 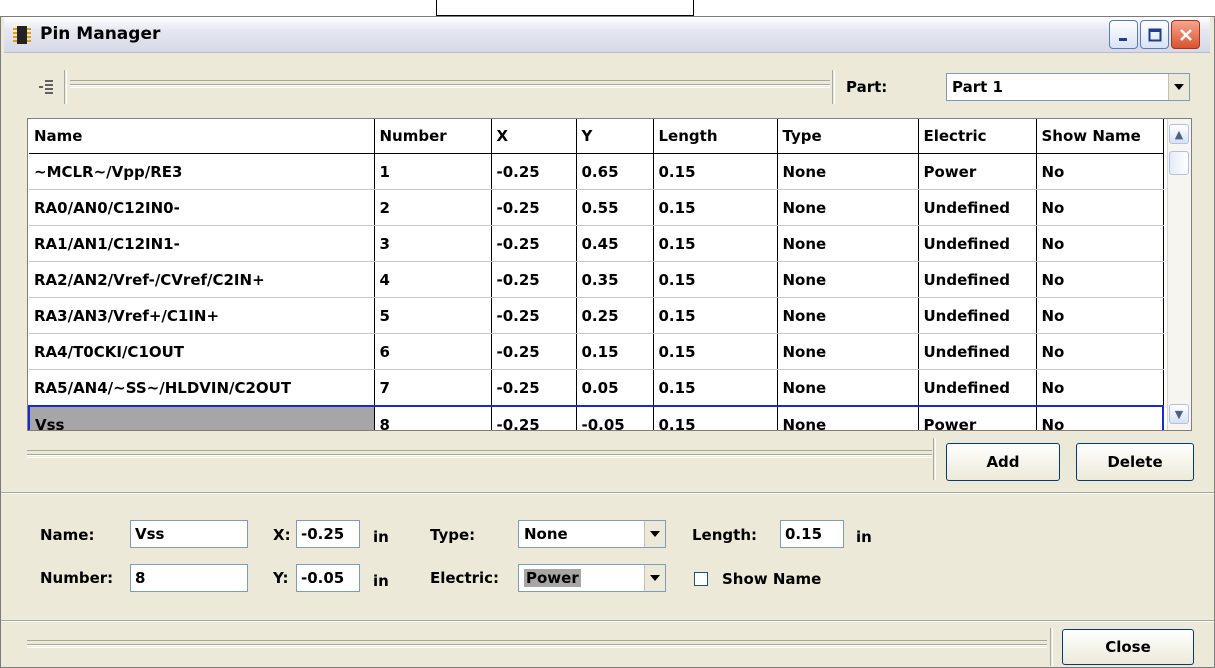 I want to click on column-header-number: Number, so click(x=433, y=136).